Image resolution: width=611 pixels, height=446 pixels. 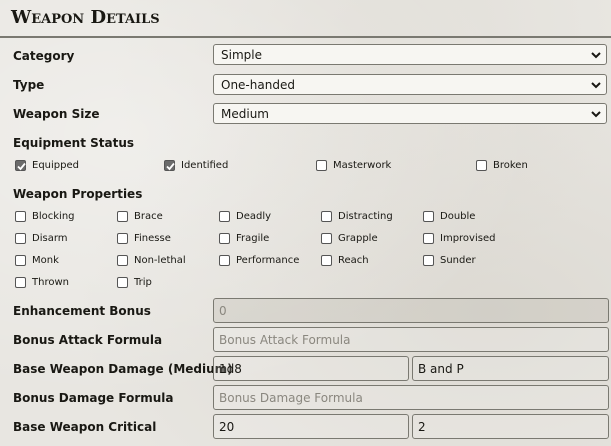 What do you see at coordinates (291, 398) in the screenshot?
I see `bonus-damage-formula-placeholder: Bonus Damage Formula` at bounding box center [291, 398].